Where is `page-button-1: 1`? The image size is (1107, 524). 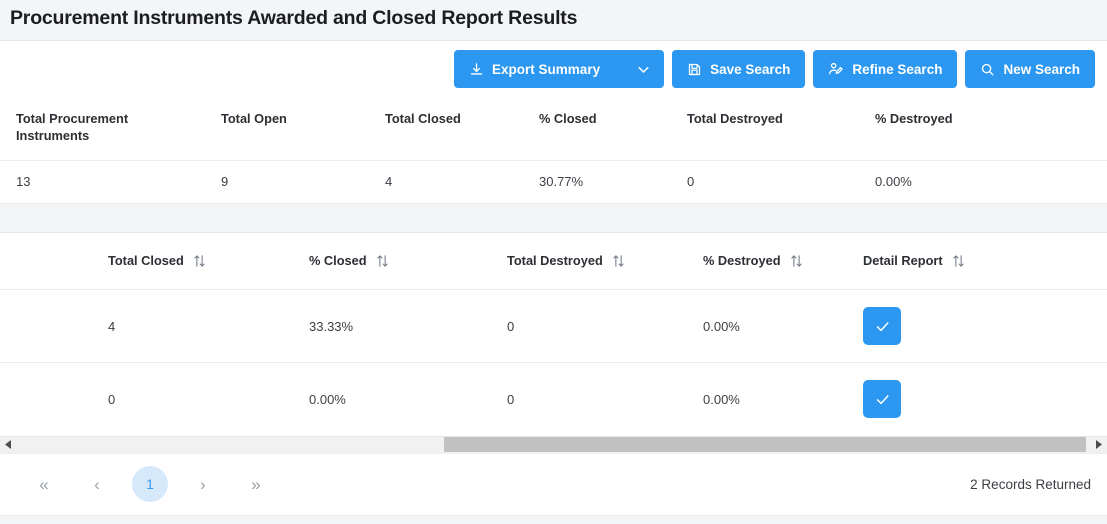 page-button-1: 1 is located at coordinates (150, 484).